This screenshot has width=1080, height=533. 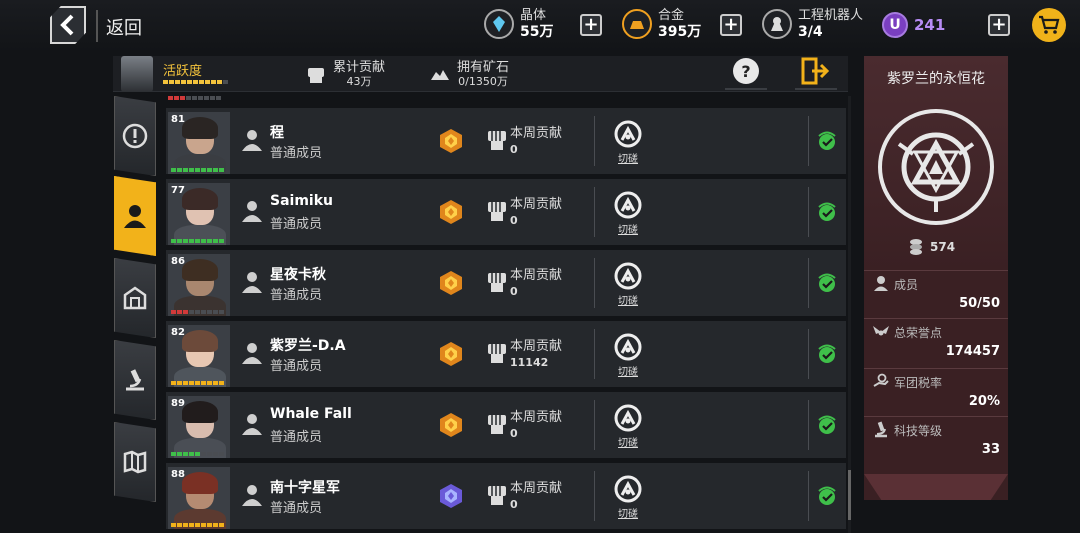 What do you see at coordinates (746, 71) in the screenshot?
I see `help-button: ?` at bounding box center [746, 71].